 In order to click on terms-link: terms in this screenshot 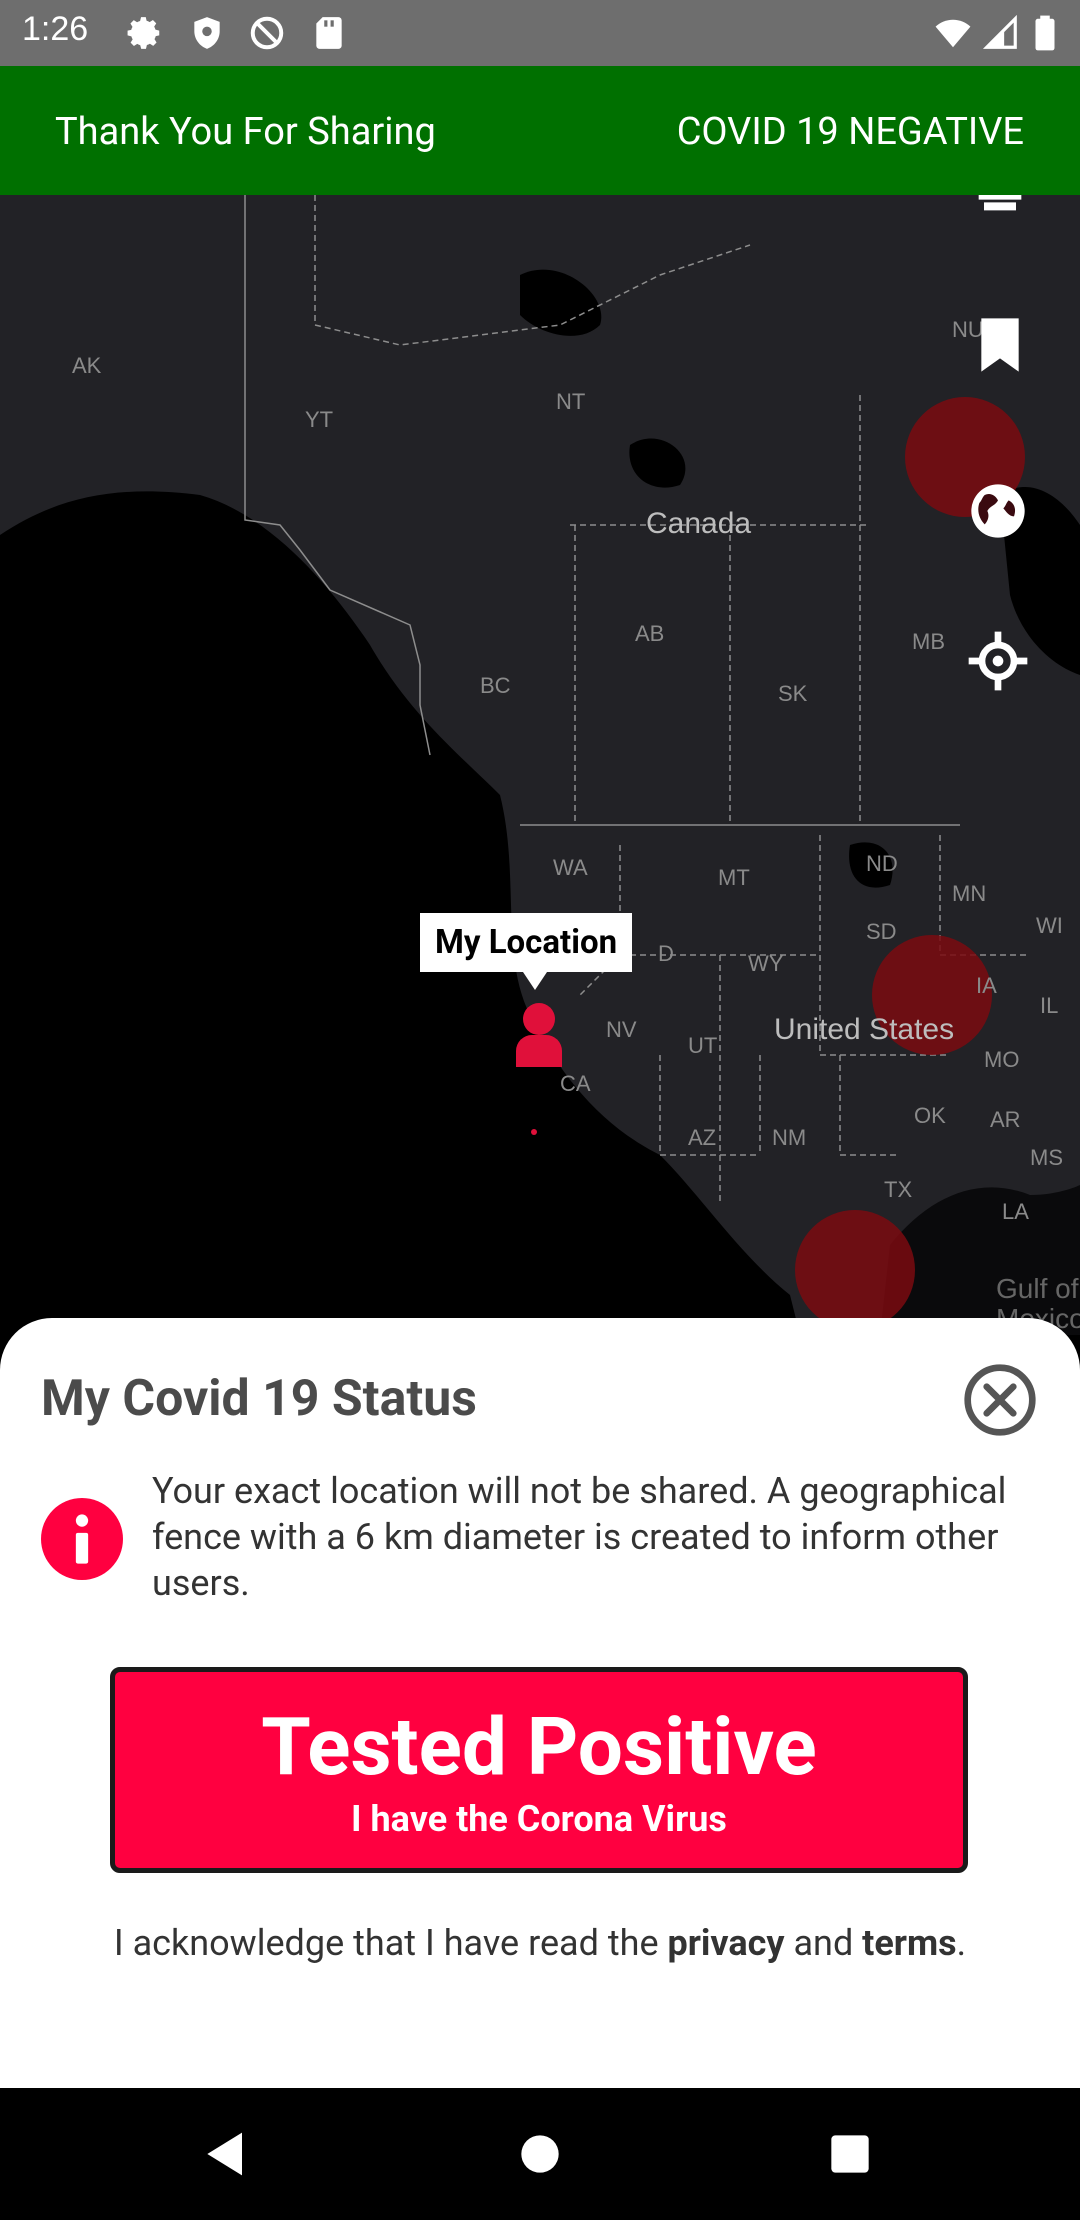, I will do `click(909, 1943)`.